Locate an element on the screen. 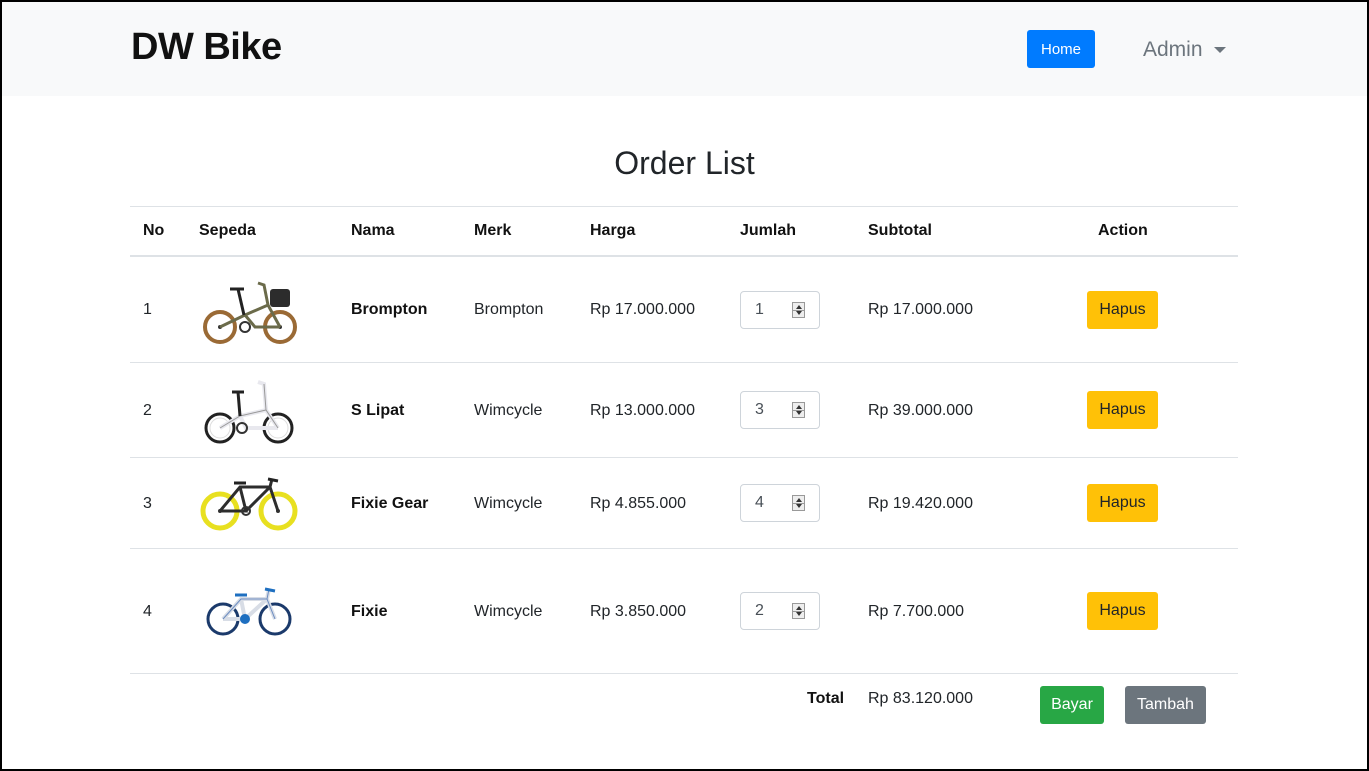 This screenshot has height=771, width=1369. row-subtotal: Rp 19.420.000 is located at coordinates (920, 503).